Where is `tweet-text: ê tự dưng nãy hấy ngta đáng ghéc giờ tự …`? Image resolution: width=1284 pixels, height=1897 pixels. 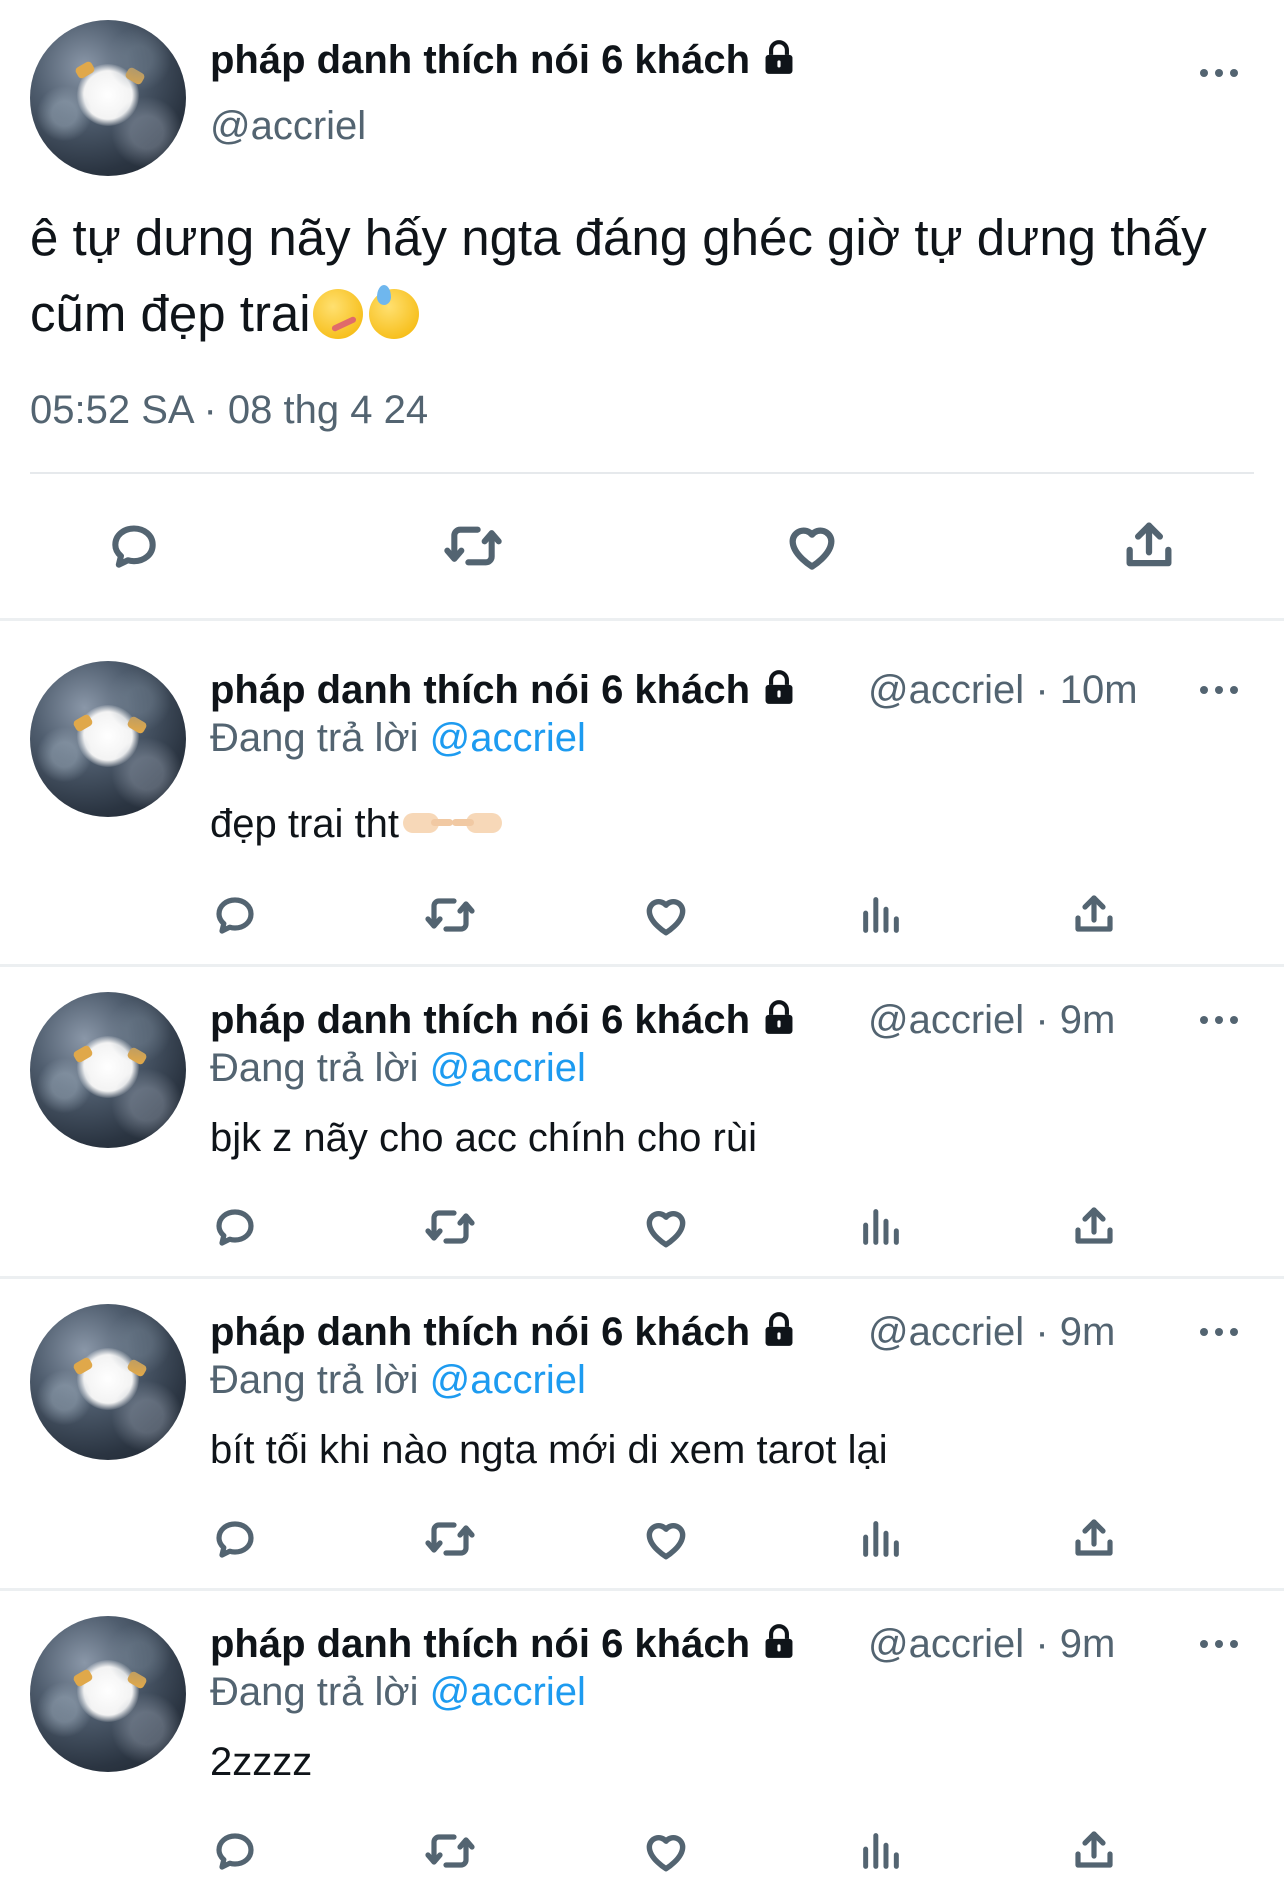 tweet-text: ê tự dưng nãy hấy ngta đáng ghéc giờ tự … is located at coordinates (640, 276).